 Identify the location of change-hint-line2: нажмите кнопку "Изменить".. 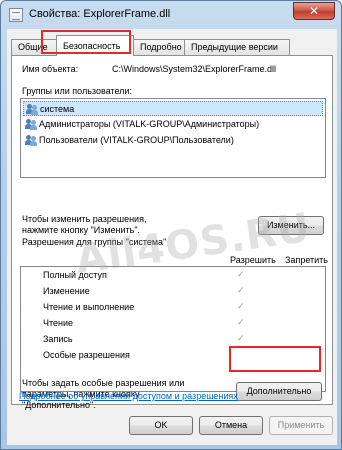
(81, 230).